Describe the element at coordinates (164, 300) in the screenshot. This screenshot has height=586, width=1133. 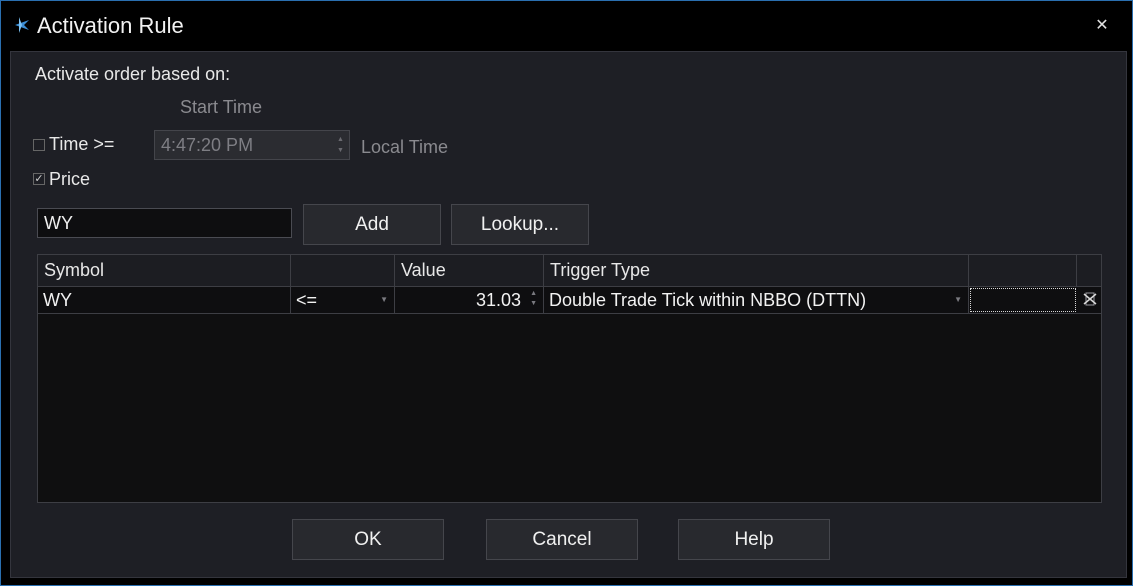
I see `cell-symbol: WY` at that location.